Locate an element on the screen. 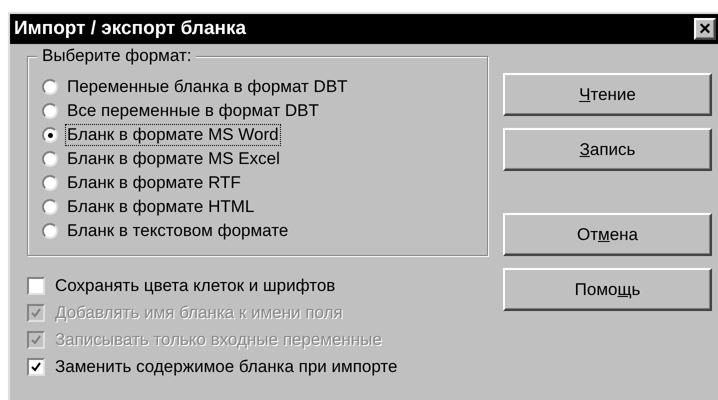  checkbox-label: Сохранять цвета клеток и шрифтов is located at coordinates (195, 285).